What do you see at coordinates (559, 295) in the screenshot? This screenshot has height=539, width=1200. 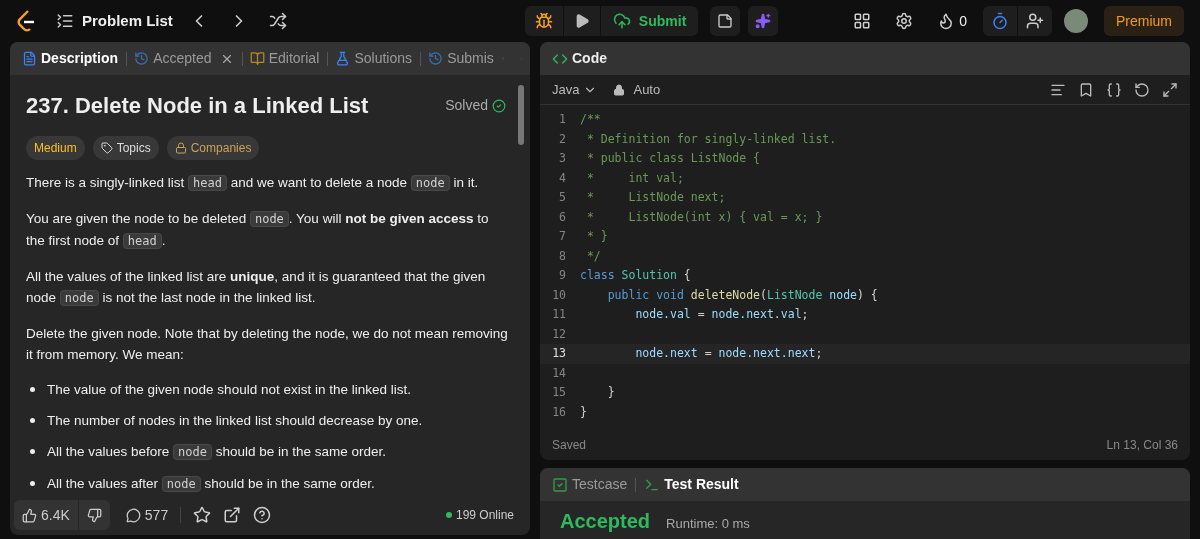 I see `line-number: 10` at bounding box center [559, 295].